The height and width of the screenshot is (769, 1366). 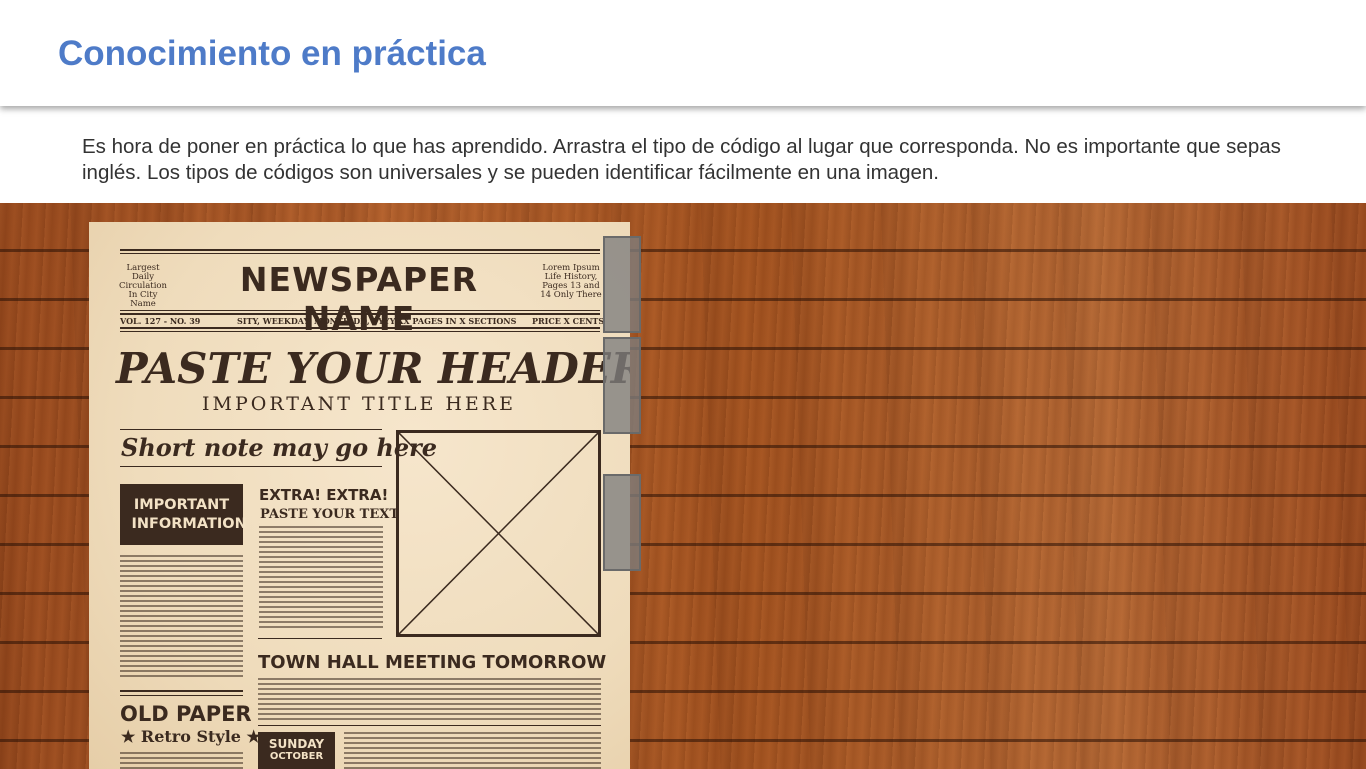 What do you see at coordinates (189, 514) in the screenshot?
I see `important-info-label: IMPORTANT INFORMATION` at bounding box center [189, 514].